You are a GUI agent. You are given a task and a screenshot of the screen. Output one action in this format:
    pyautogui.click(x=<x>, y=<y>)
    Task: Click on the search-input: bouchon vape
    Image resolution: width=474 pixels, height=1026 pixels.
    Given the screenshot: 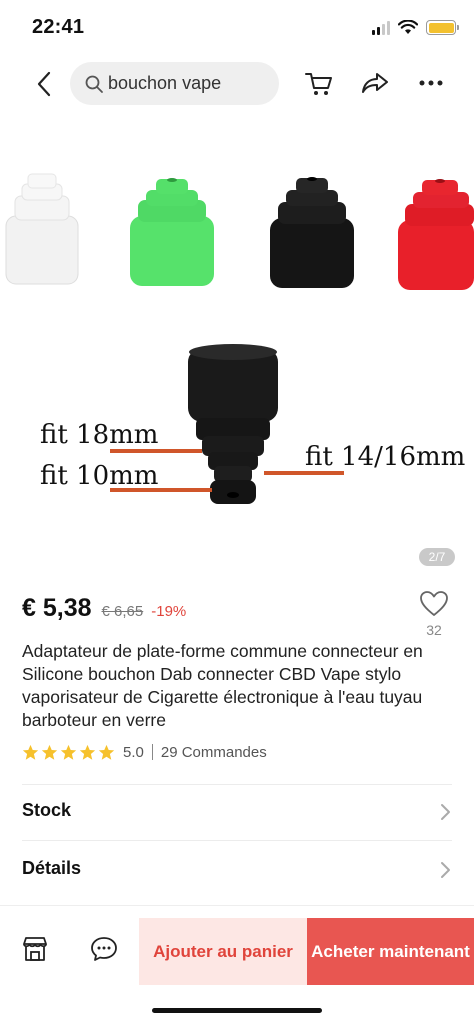 What is the action you would take?
    pyautogui.click(x=174, y=83)
    